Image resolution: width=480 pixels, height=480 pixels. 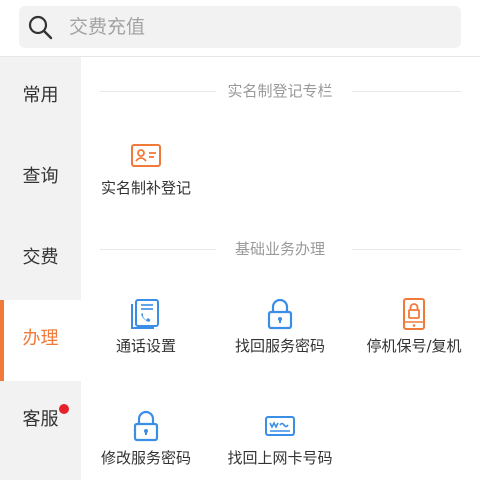 I want to click on notification-dot, so click(x=64, y=409).